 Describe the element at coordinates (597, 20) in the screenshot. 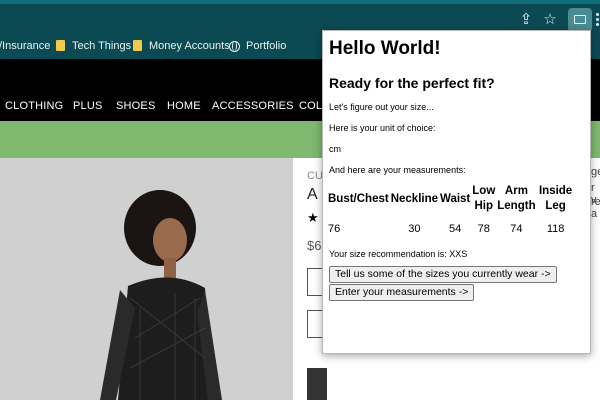

I see `more-menu-icon` at that location.